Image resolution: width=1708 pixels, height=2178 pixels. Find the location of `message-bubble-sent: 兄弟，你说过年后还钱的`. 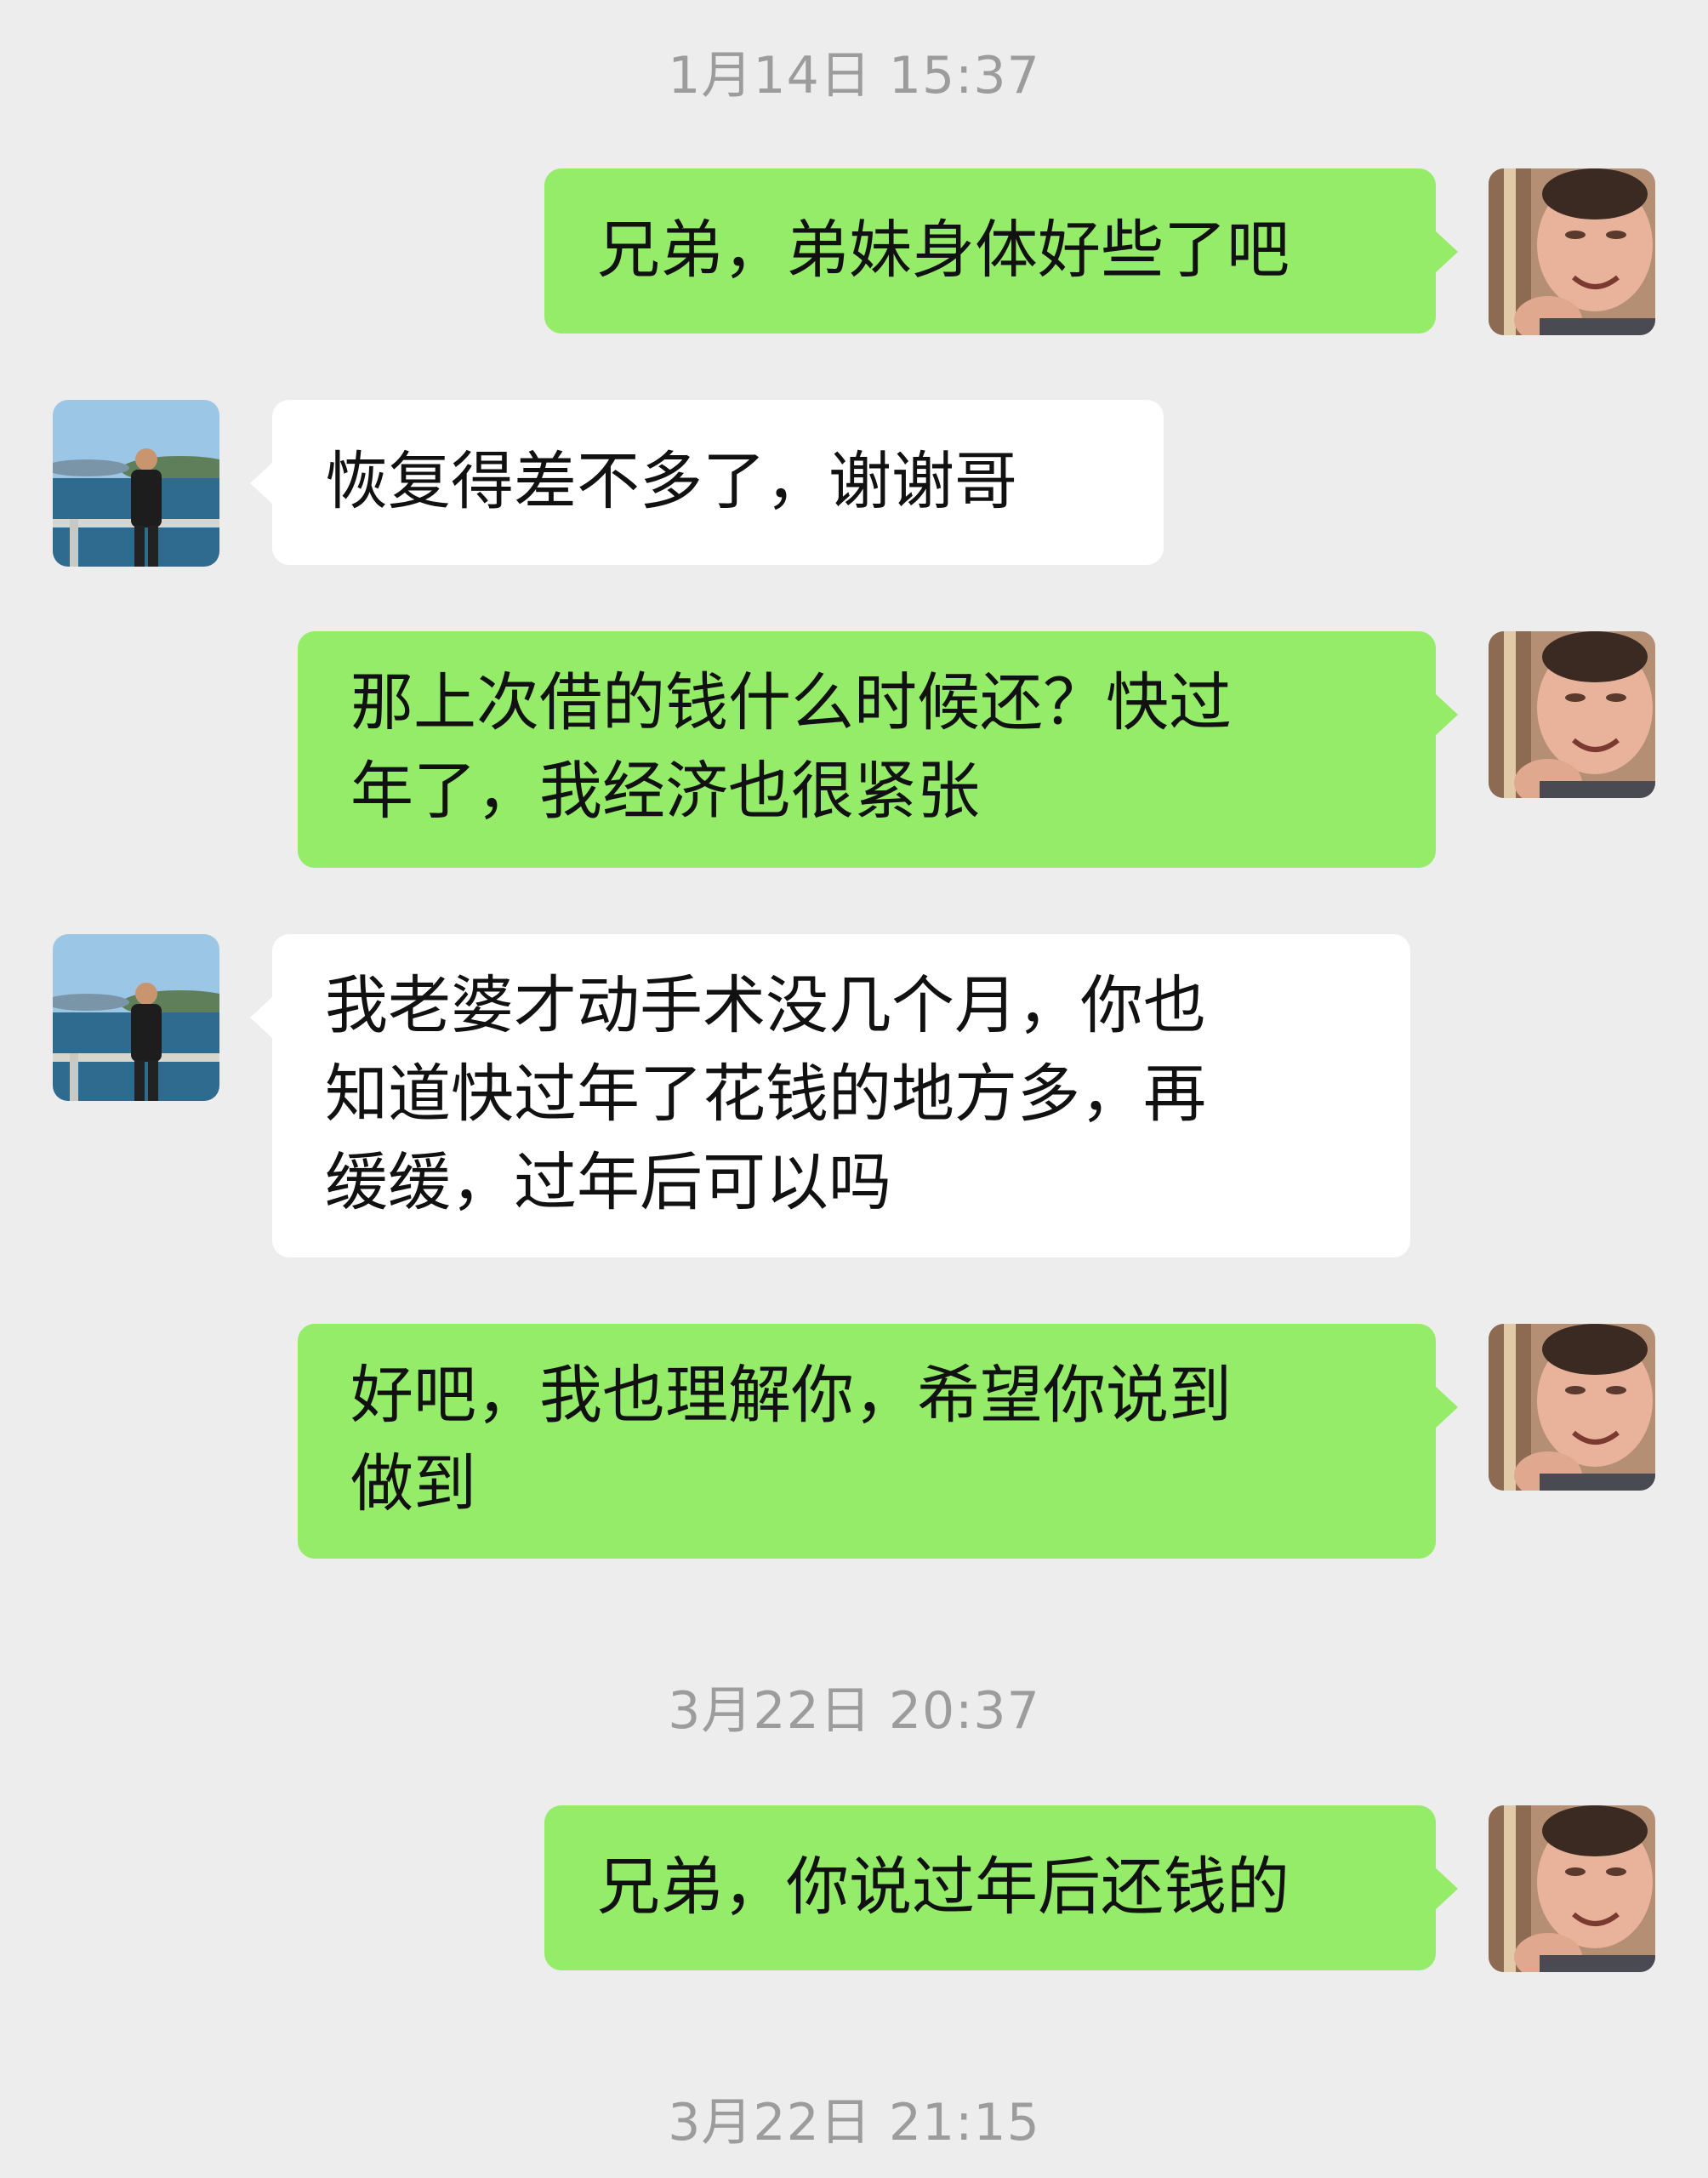

message-bubble-sent: 兄弟，你说过年后还钱的 is located at coordinates (1001, 1887).